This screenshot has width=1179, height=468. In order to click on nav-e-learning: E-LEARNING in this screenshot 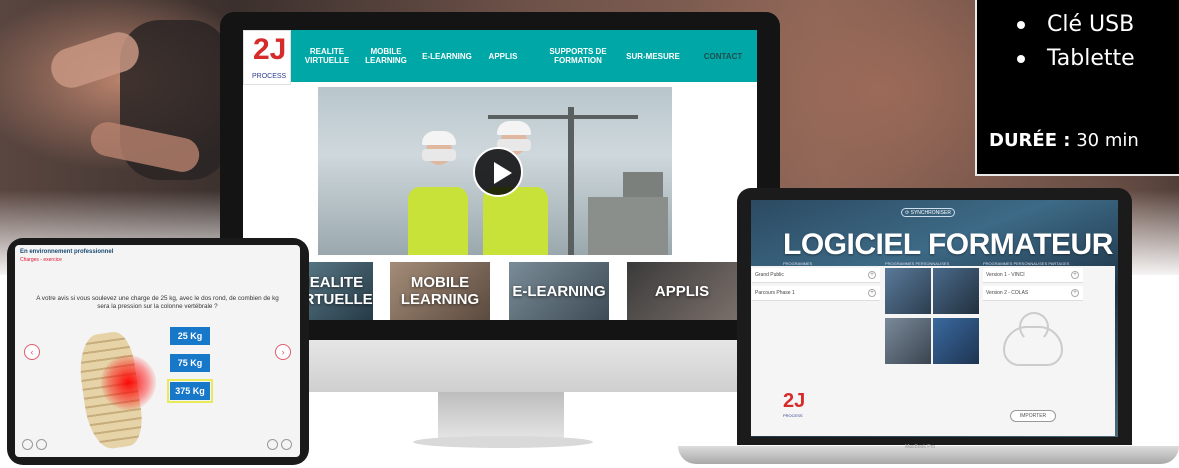, I will do `click(447, 56)`.